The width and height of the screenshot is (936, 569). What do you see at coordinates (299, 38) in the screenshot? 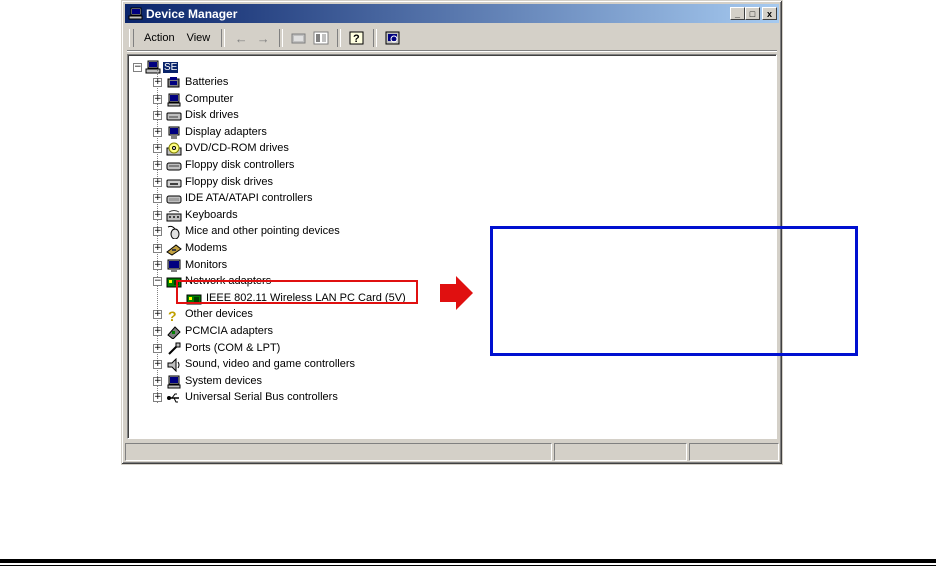
I see `up-folder-icon` at bounding box center [299, 38].